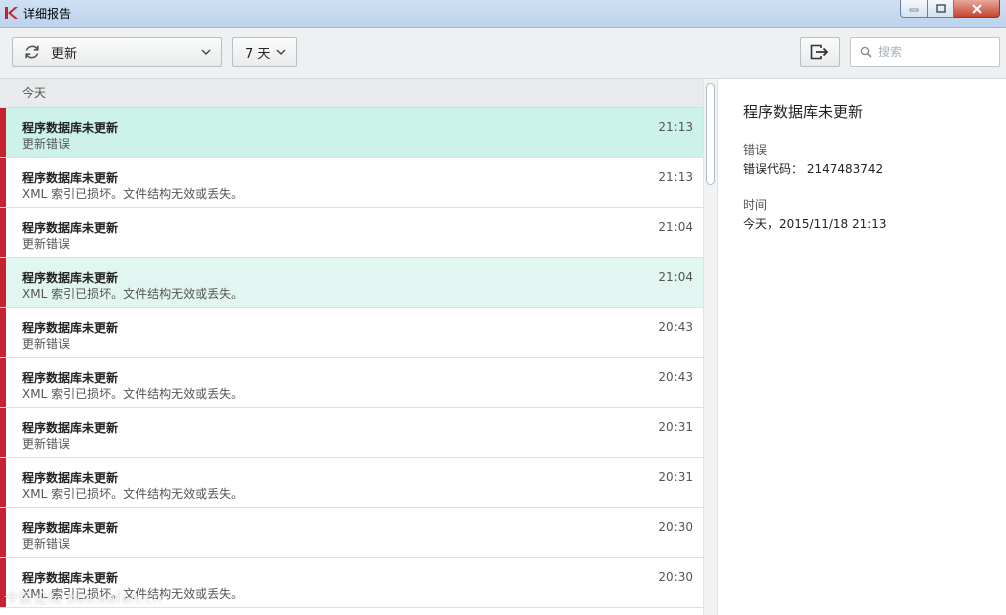  Describe the element at coordinates (503, 53) in the screenshot. I see `toolbar: 更新 7 天` at that location.